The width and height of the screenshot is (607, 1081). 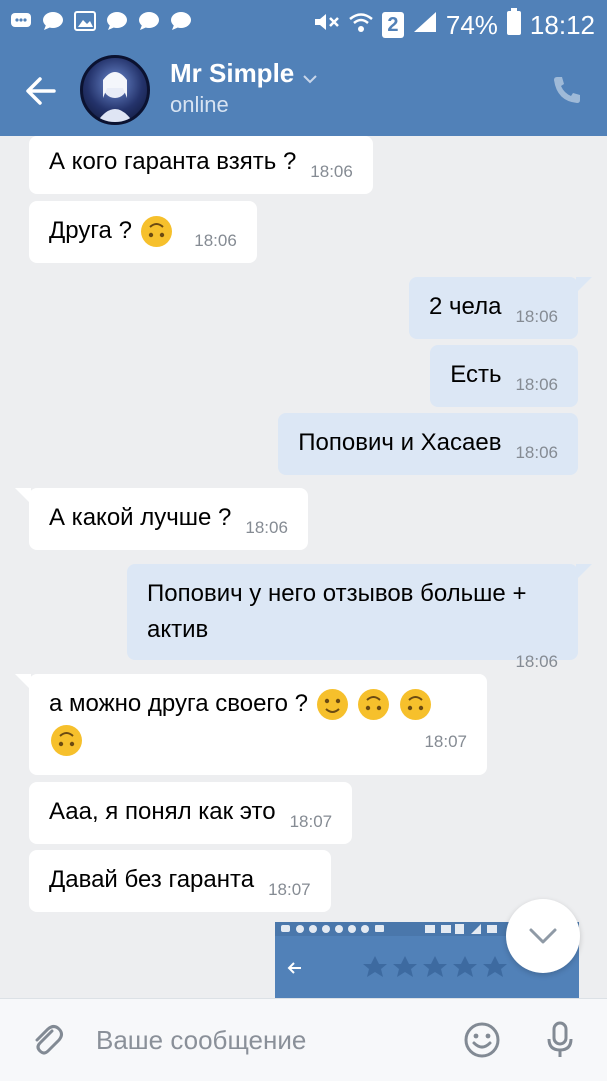 I want to click on slightly-smiling-face-emoji-icon, so click(x=332, y=705).